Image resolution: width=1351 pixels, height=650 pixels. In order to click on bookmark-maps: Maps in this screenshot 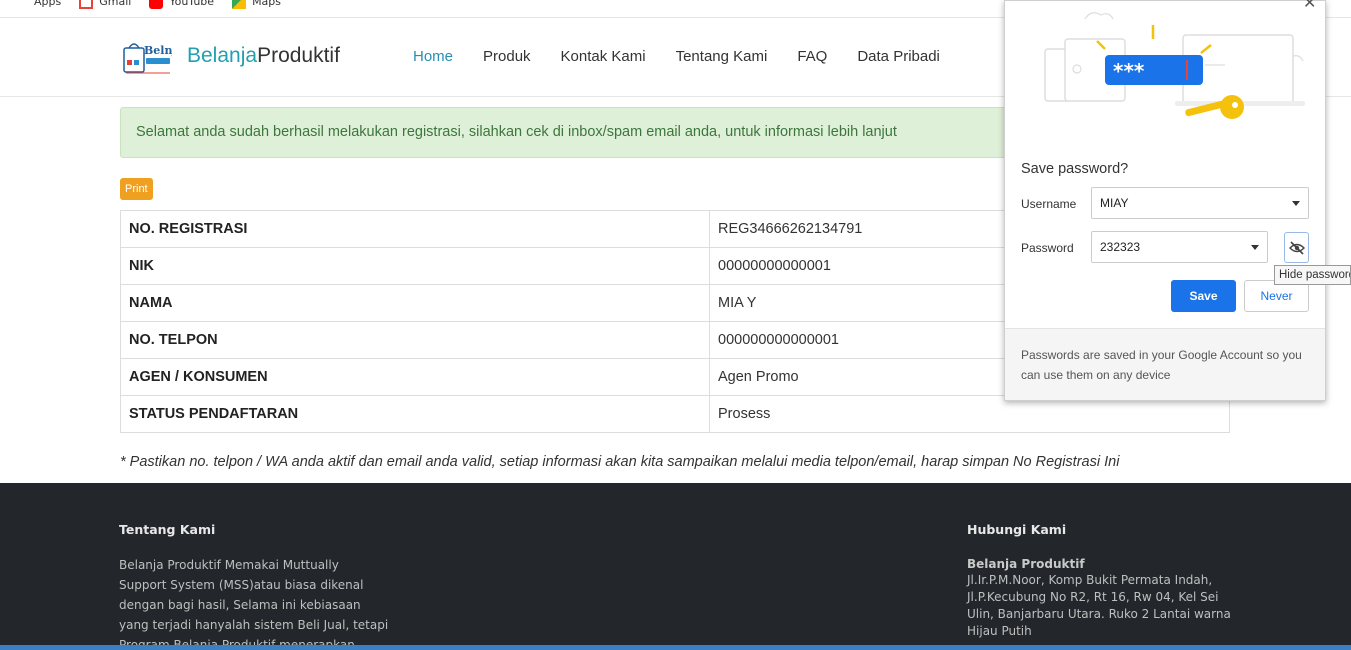, I will do `click(256, 4)`.